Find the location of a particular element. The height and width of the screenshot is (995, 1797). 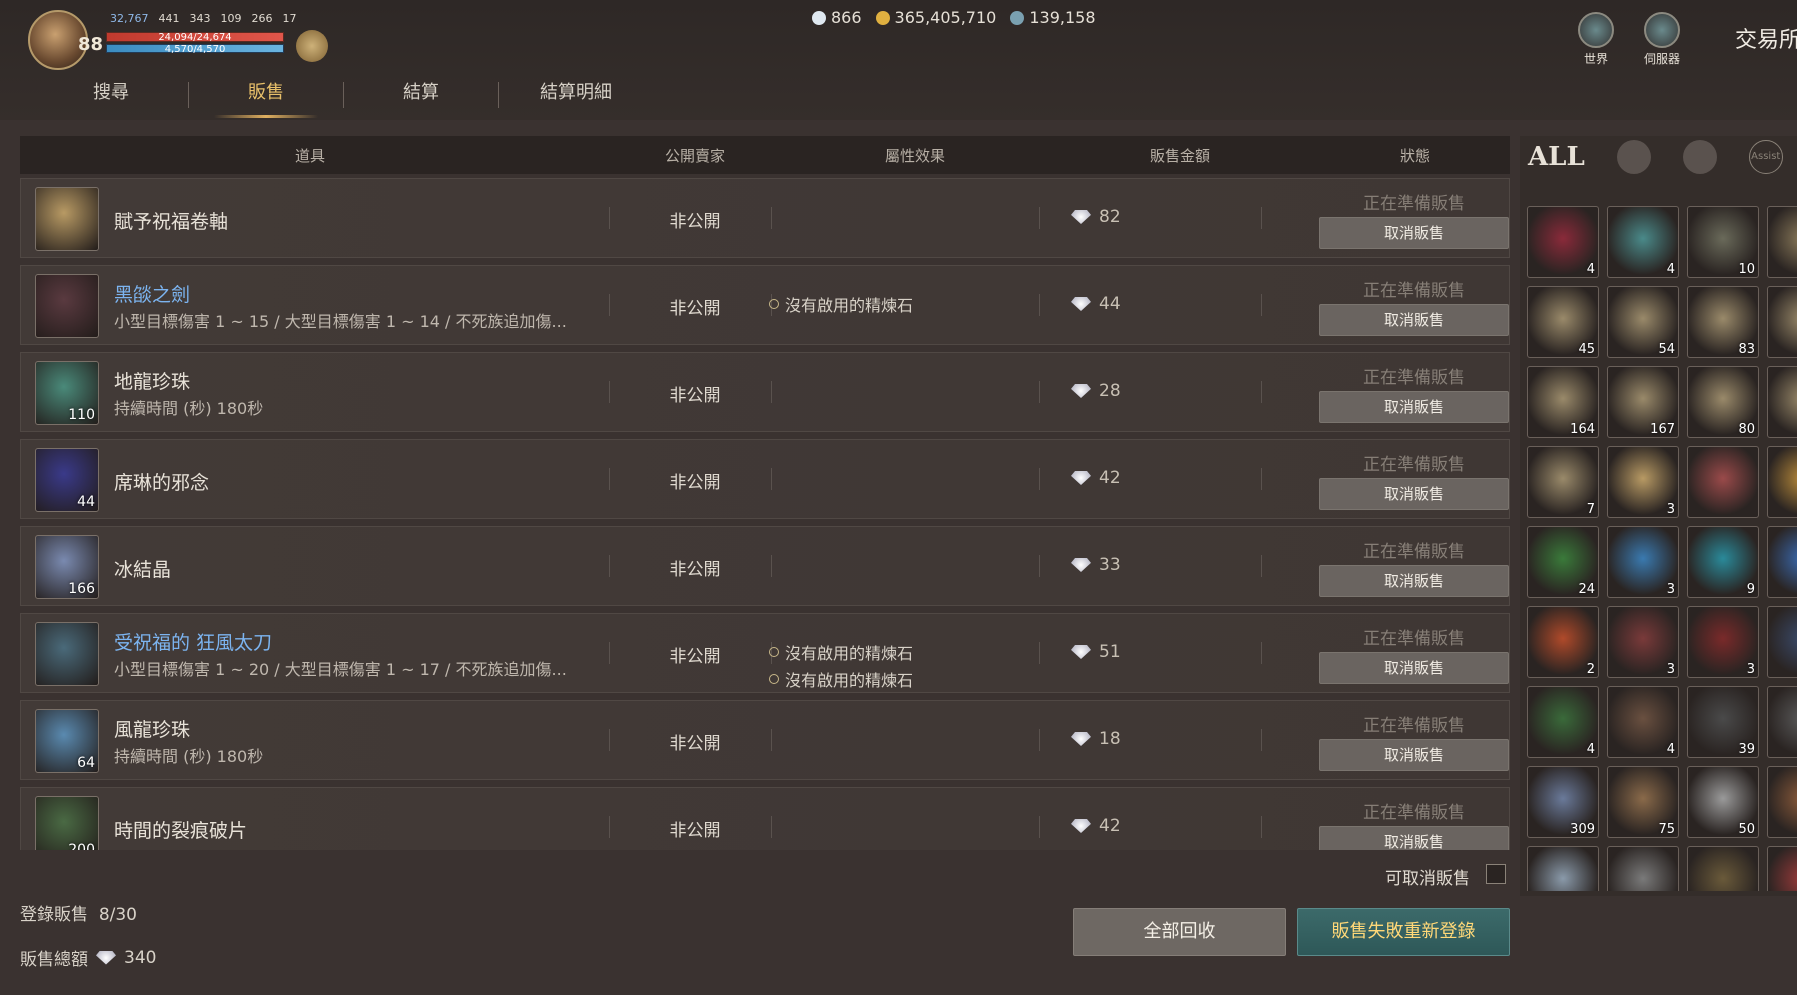

helmet-filter-icon is located at coordinates (1633, 157).